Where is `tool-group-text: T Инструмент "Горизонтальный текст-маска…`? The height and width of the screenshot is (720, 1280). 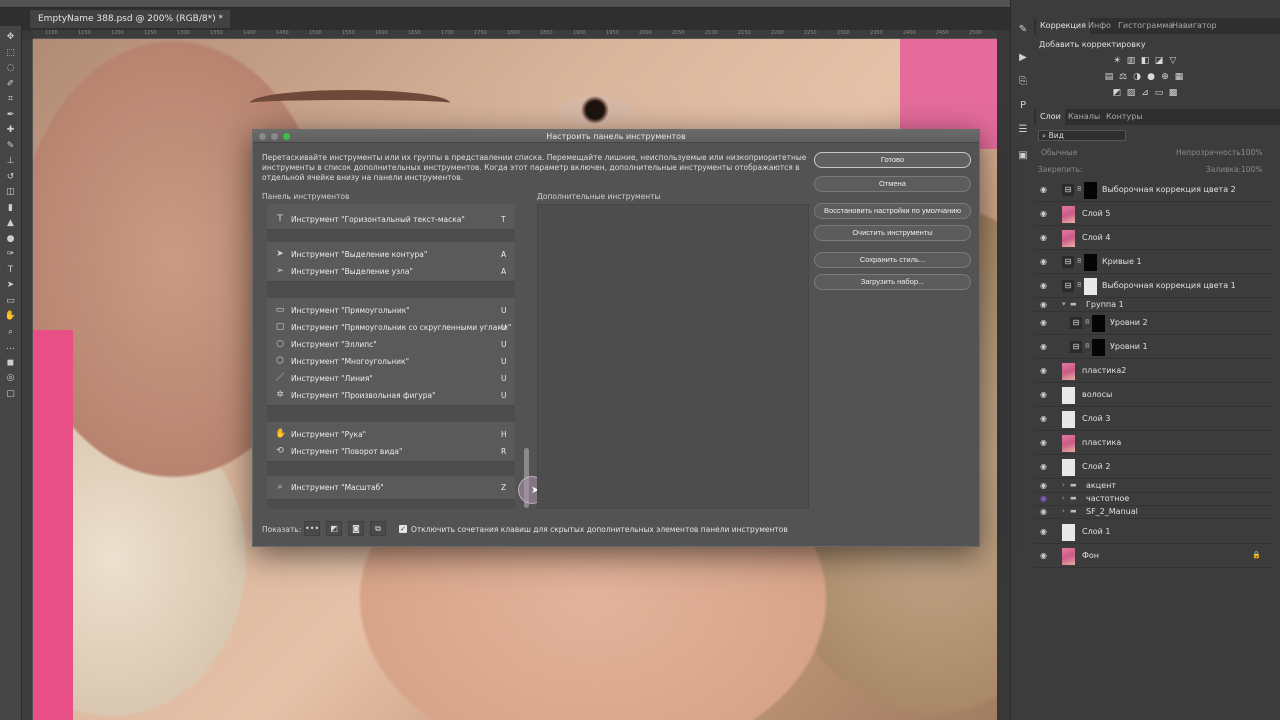
tool-group-text: T Инструмент "Горизонтальный текст-маска… is located at coordinates (391, 217).